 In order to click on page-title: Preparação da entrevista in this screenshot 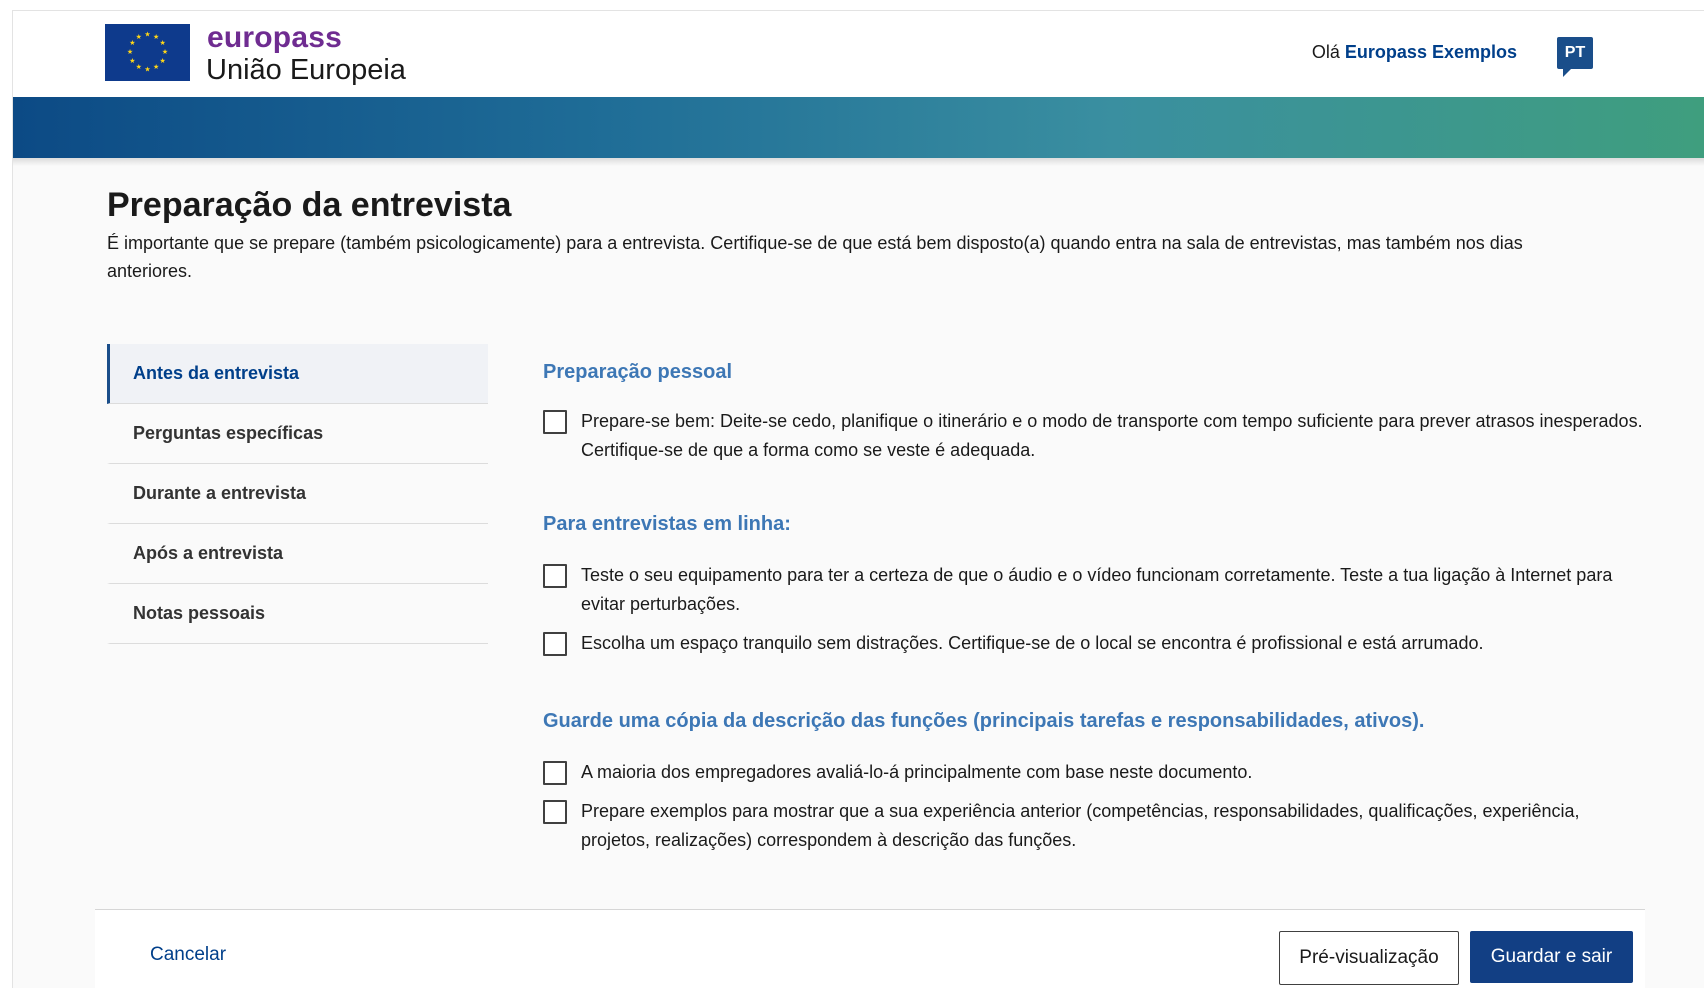, I will do `click(309, 205)`.